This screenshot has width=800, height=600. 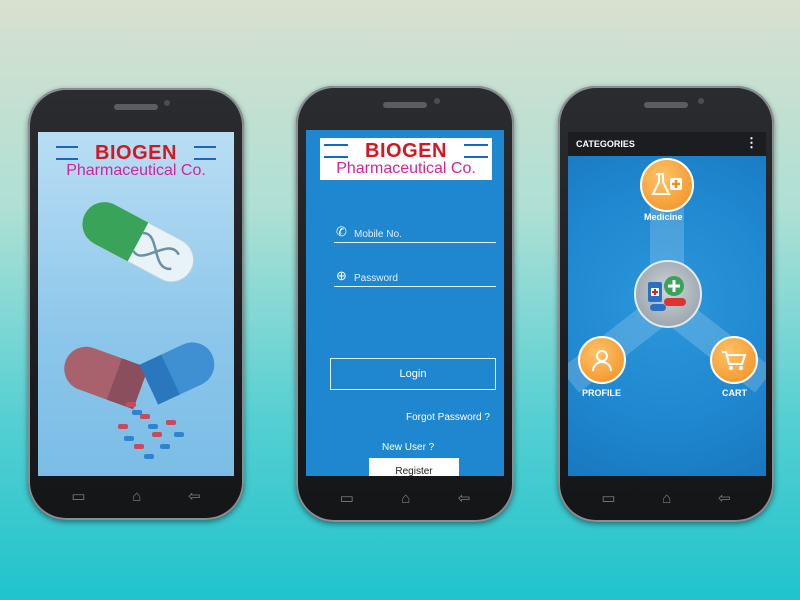 What do you see at coordinates (415, 276) in the screenshot?
I see `password-field: ⊕ Password` at bounding box center [415, 276].